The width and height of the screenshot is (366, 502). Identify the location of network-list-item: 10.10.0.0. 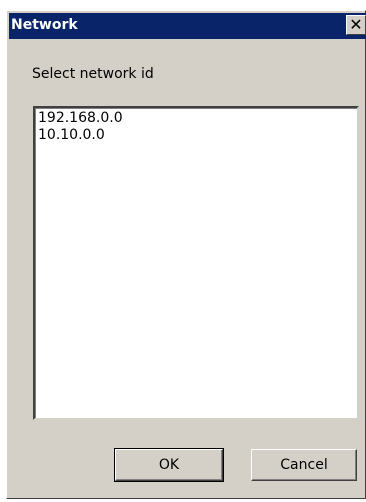
(196, 135).